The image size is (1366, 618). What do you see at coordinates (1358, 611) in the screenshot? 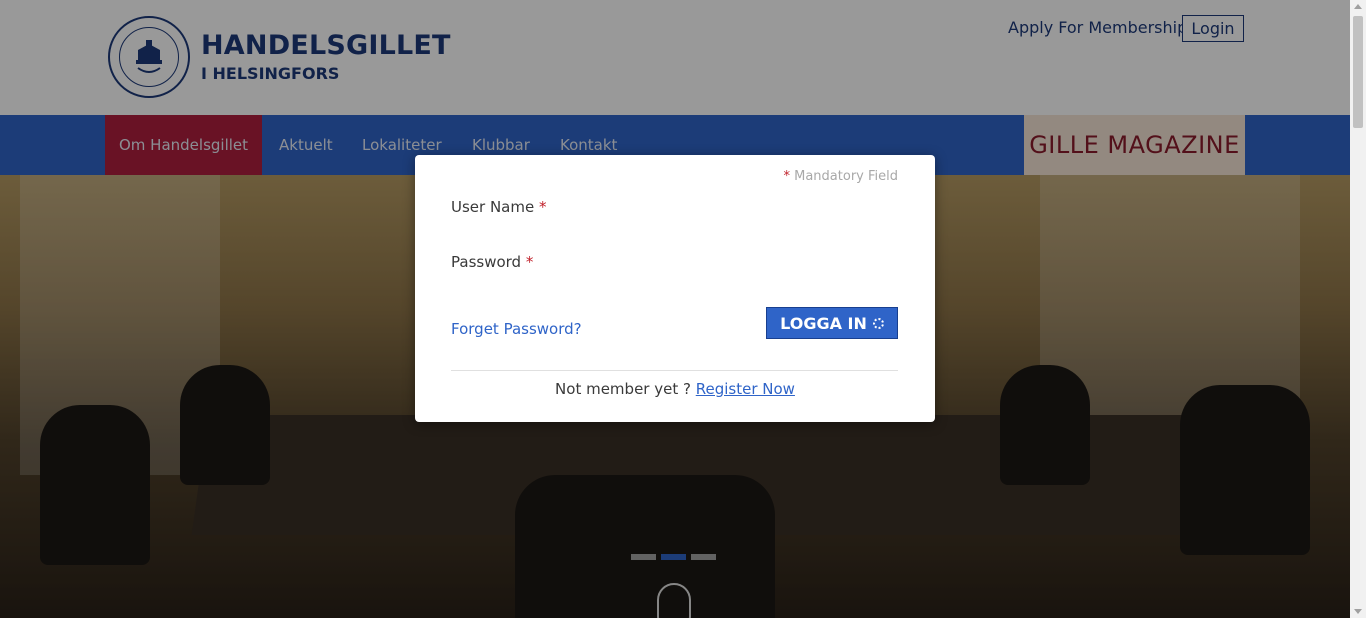
I see `scroll-down-arrow-icon` at bounding box center [1358, 611].